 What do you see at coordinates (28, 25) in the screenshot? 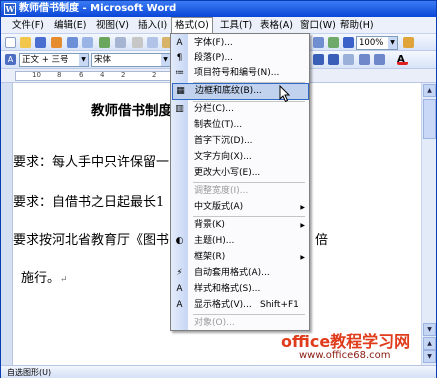
I see `menu-file: 文件(F)` at bounding box center [28, 25].